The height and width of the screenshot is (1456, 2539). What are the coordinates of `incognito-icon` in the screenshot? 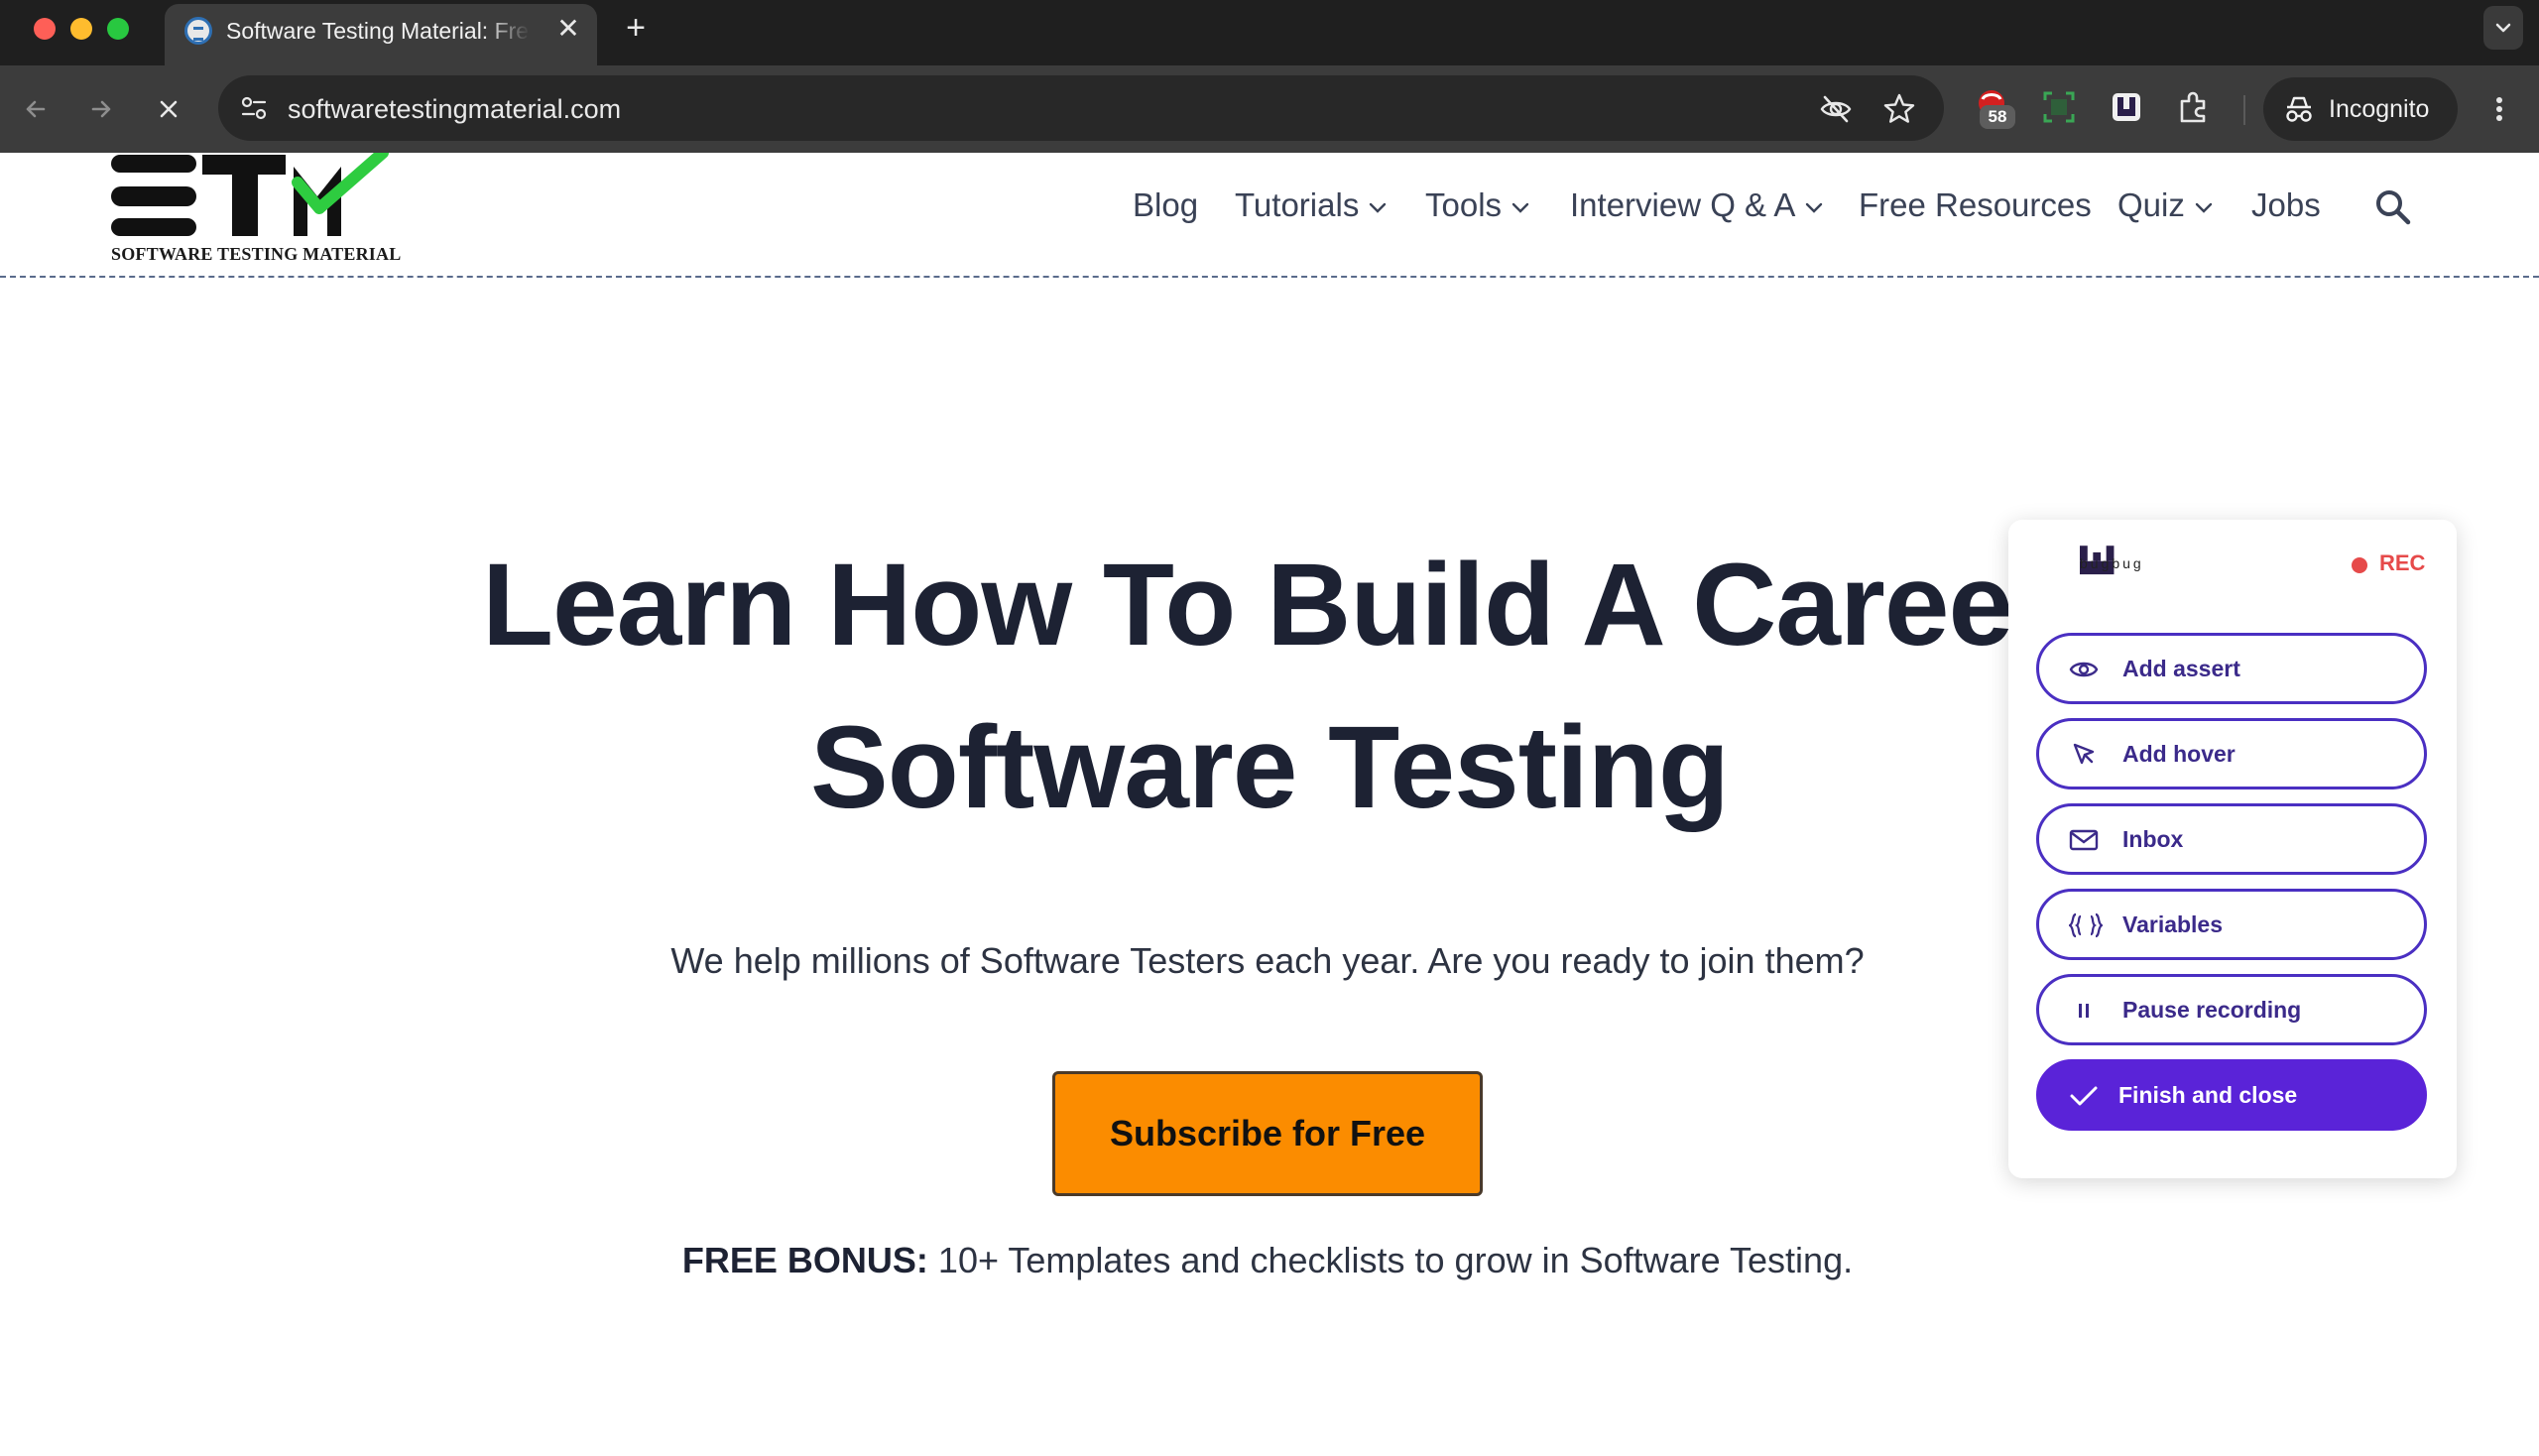 It's located at (2299, 109).